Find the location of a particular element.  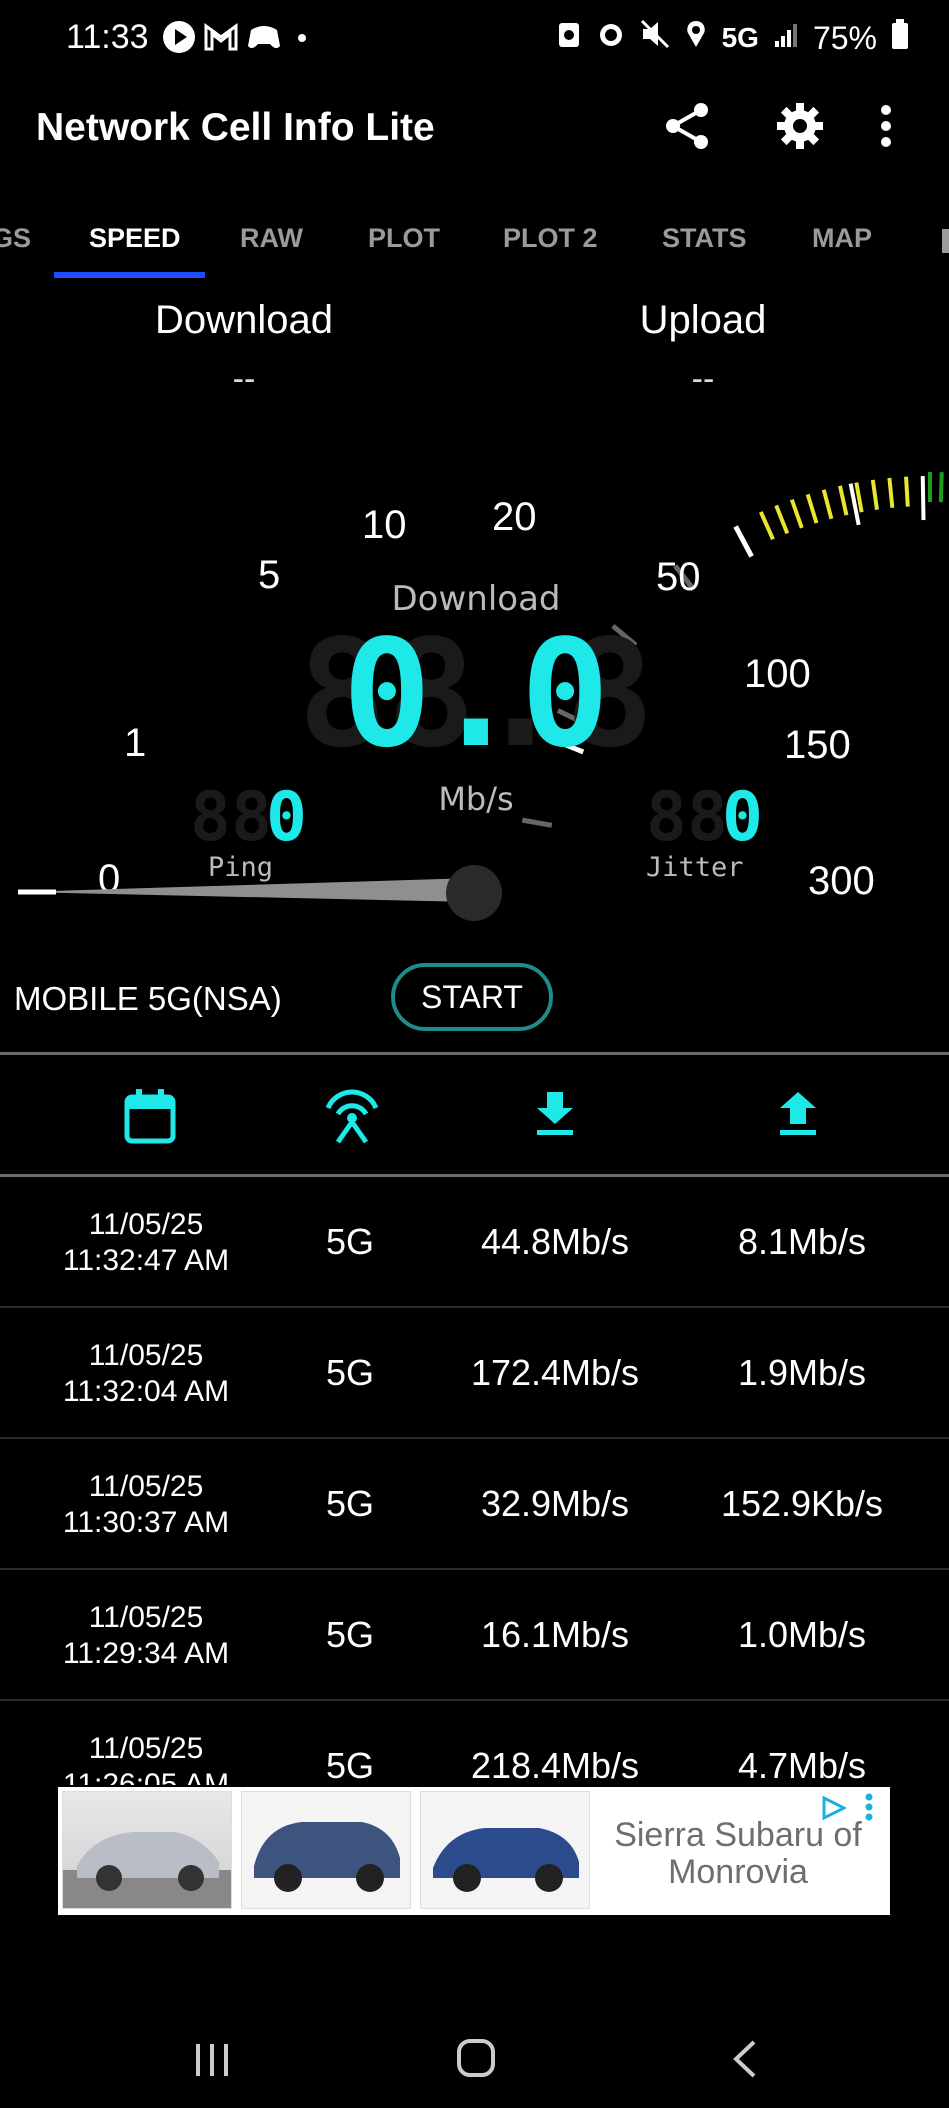

ad-banner: Sierra Subaru of Monrovia is located at coordinates (474, 1851).